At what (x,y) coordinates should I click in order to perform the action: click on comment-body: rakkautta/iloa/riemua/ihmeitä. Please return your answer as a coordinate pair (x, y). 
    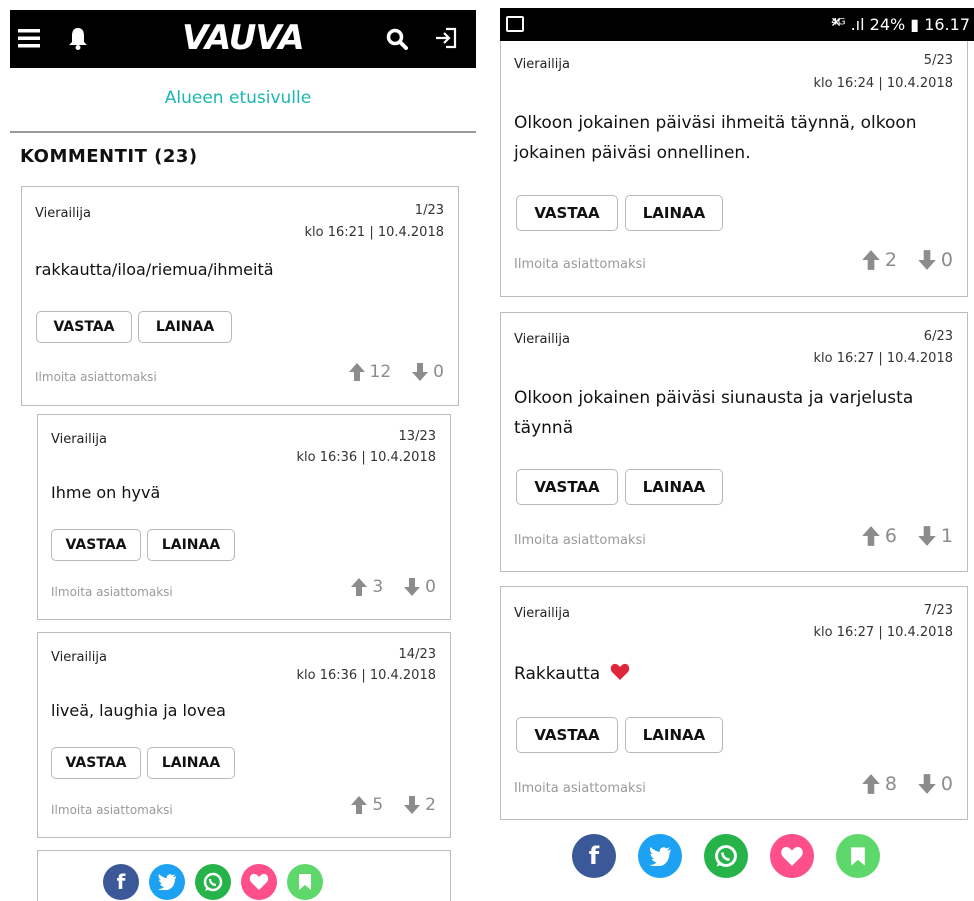
    Looking at the image, I should click on (154, 269).